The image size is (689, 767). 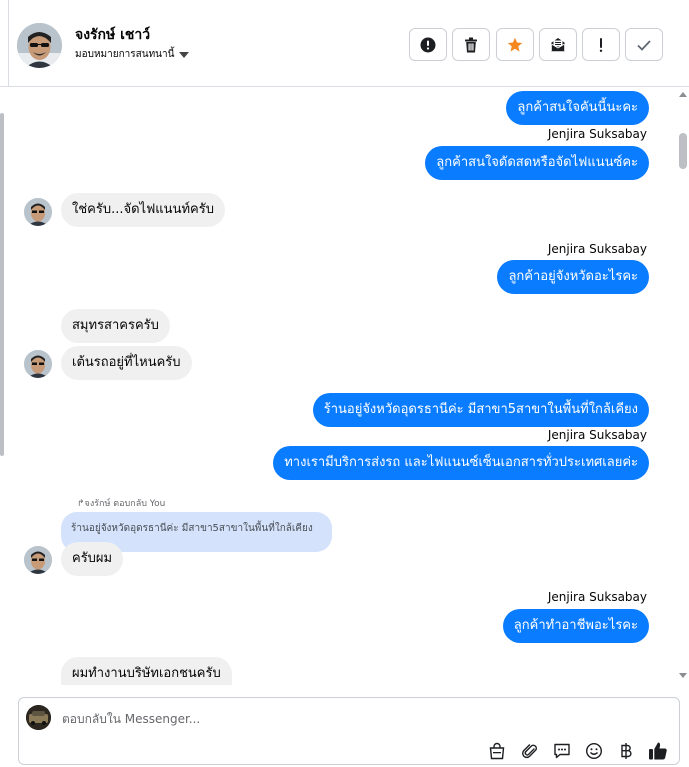 What do you see at coordinates (683, 675) in the screenshot?
I see `scroll-down-arrow-icon` at bounding box center [683, 675].